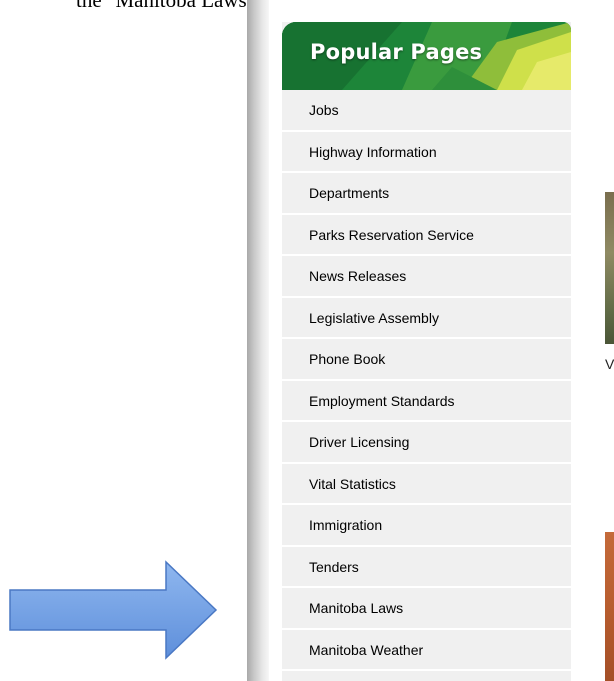 This screenshot has height=681, width=614. What do you see at coordinates (426, 526) in the screenshot?
I see `sidebar-item-immigration: Immigration` at bounding box center [426, 526].